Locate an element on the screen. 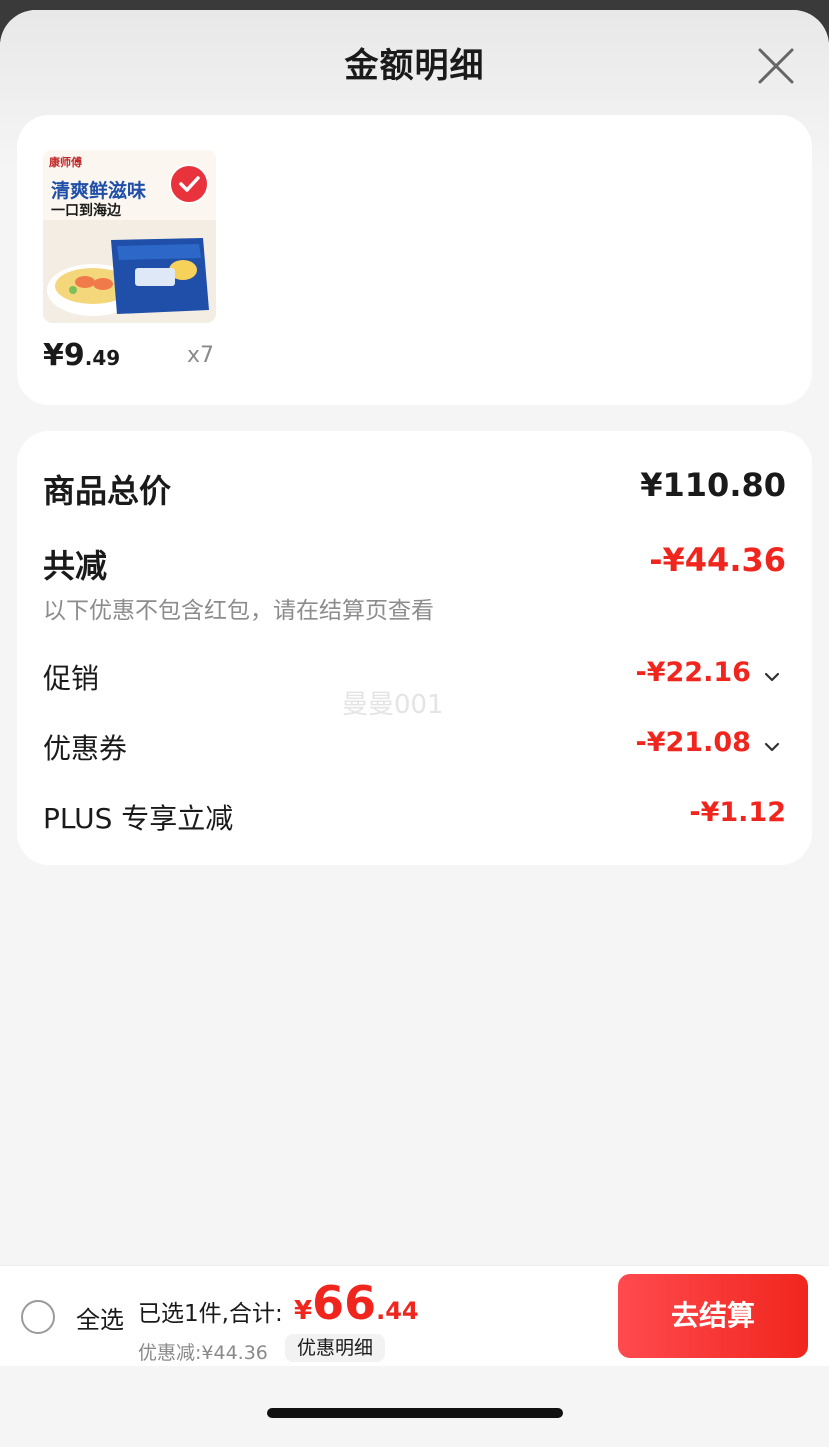  coupon-row: -¥21.08 is located at coordinates (709, 742).